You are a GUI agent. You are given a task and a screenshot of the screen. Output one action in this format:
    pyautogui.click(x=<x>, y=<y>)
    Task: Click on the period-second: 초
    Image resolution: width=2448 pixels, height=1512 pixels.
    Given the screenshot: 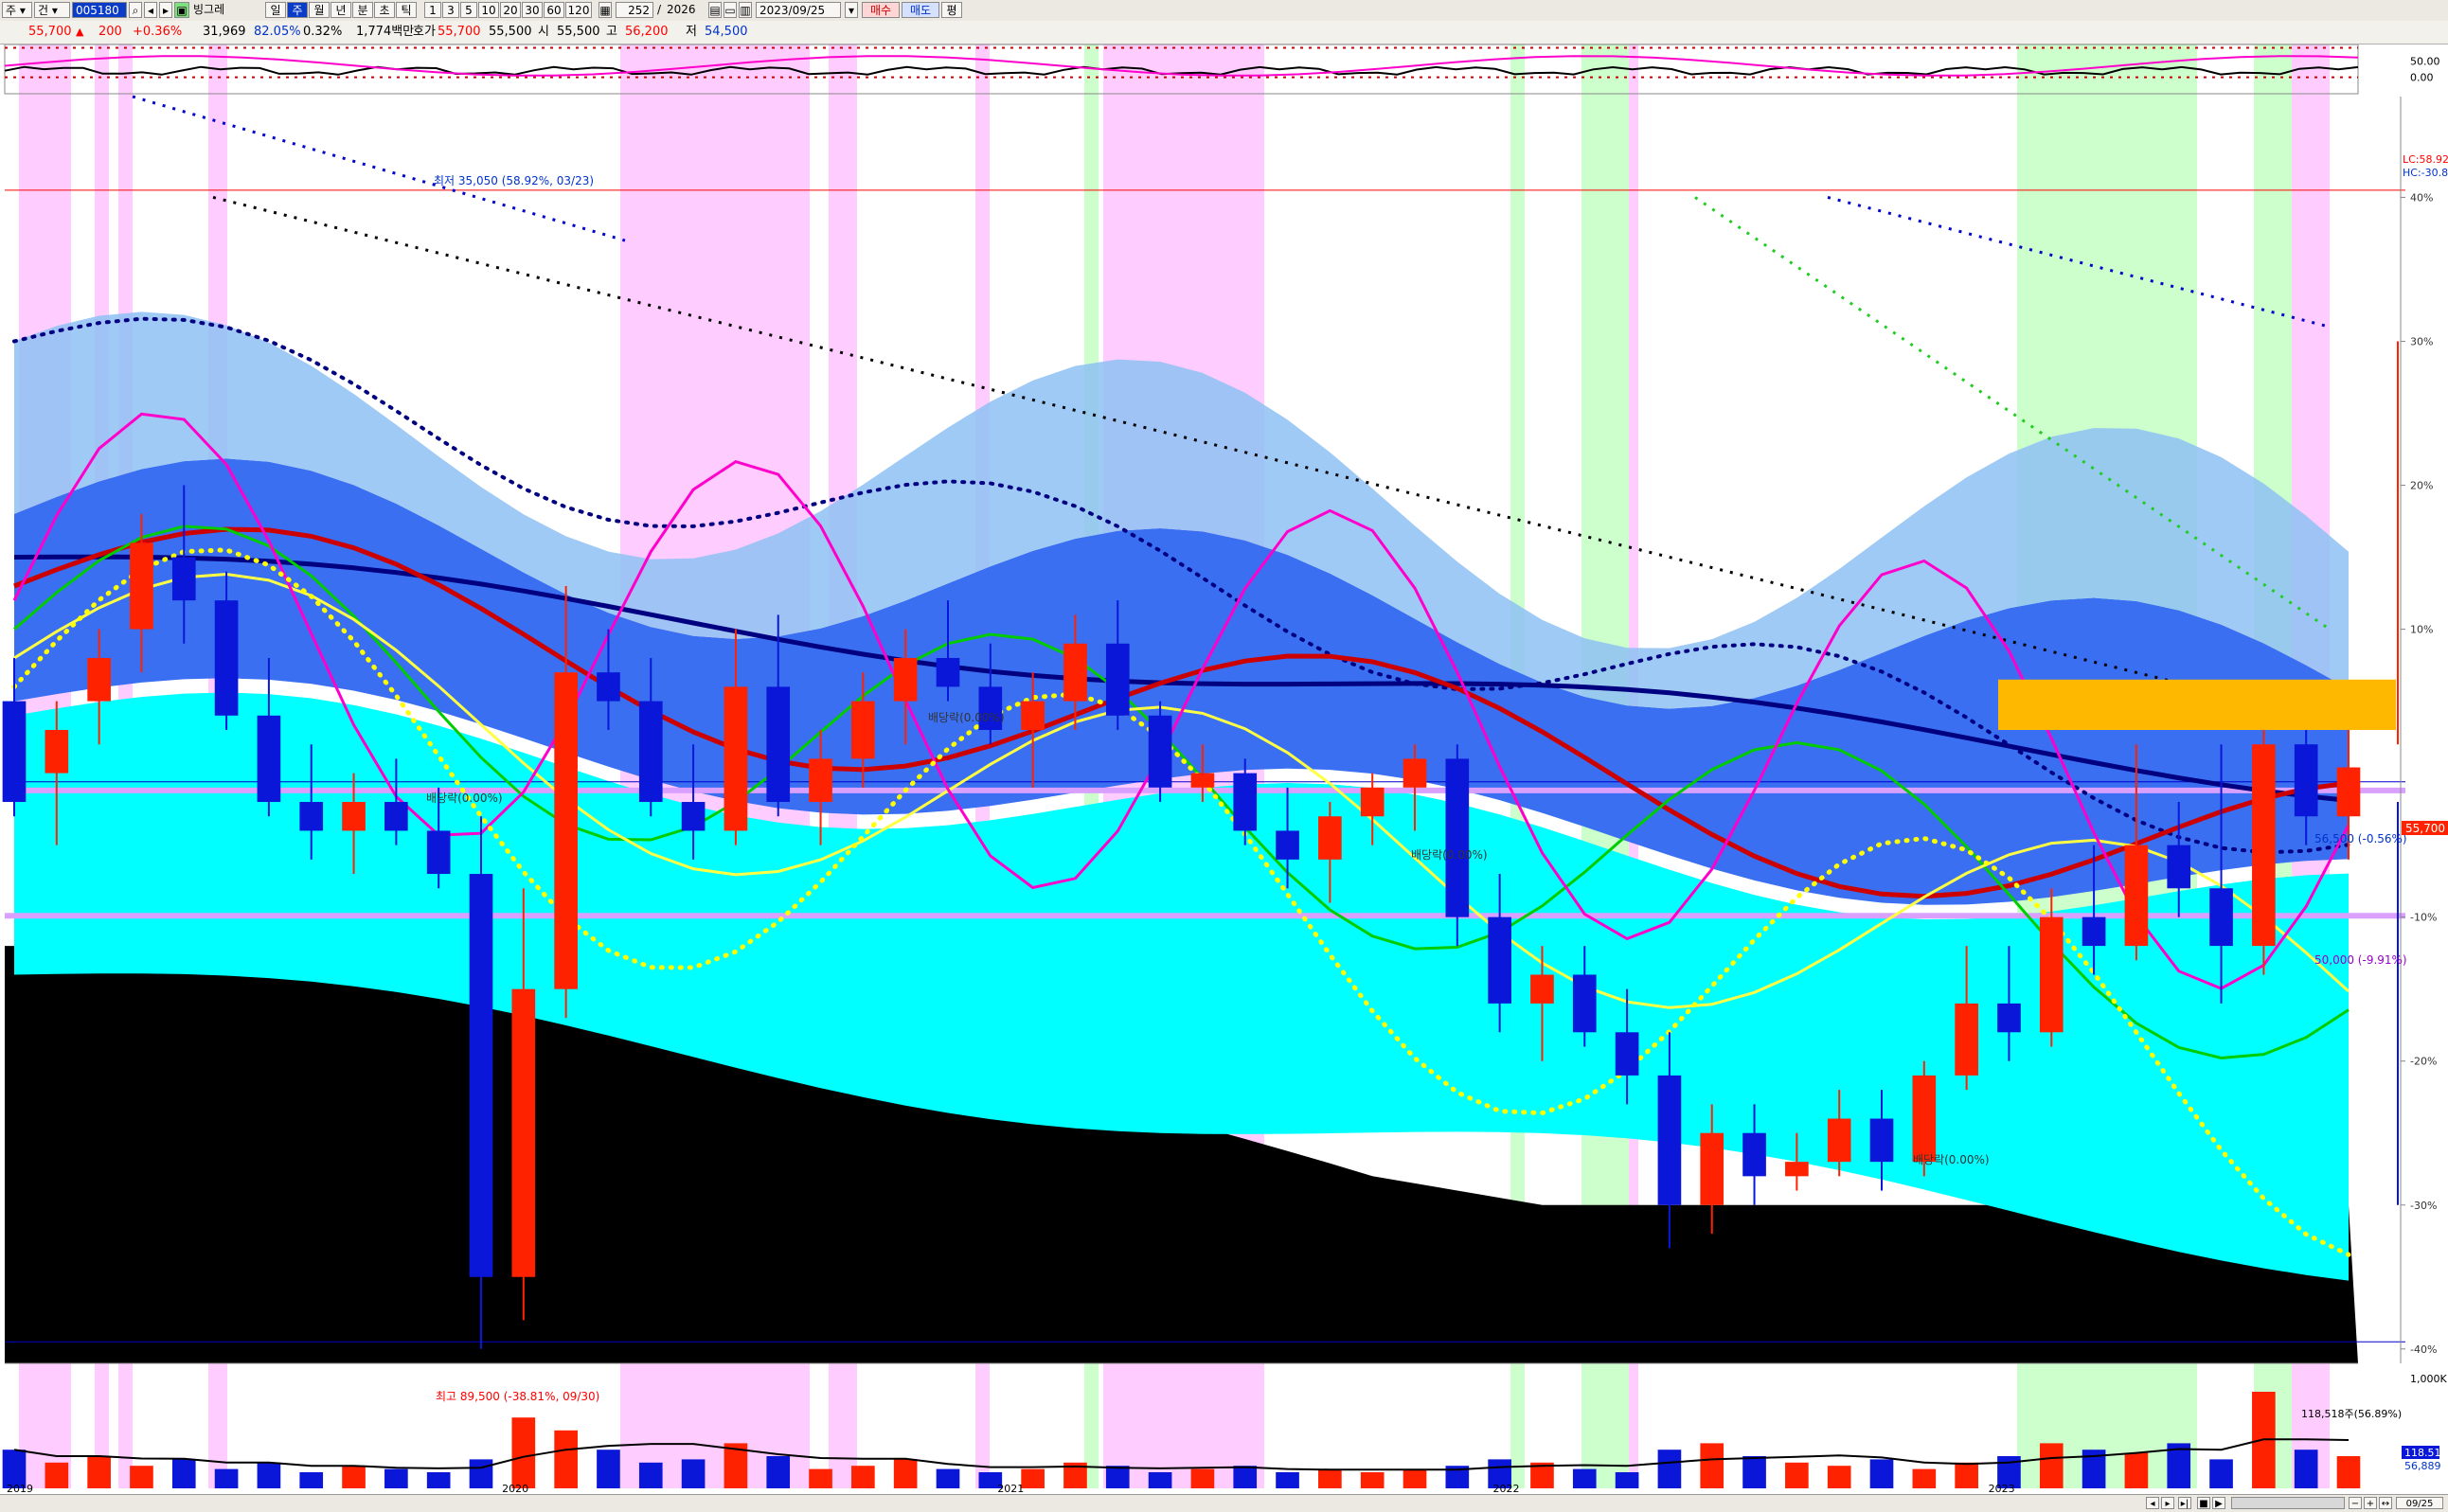 What is the action you would take?
    pyautogui.click(x=384, y=10)
    